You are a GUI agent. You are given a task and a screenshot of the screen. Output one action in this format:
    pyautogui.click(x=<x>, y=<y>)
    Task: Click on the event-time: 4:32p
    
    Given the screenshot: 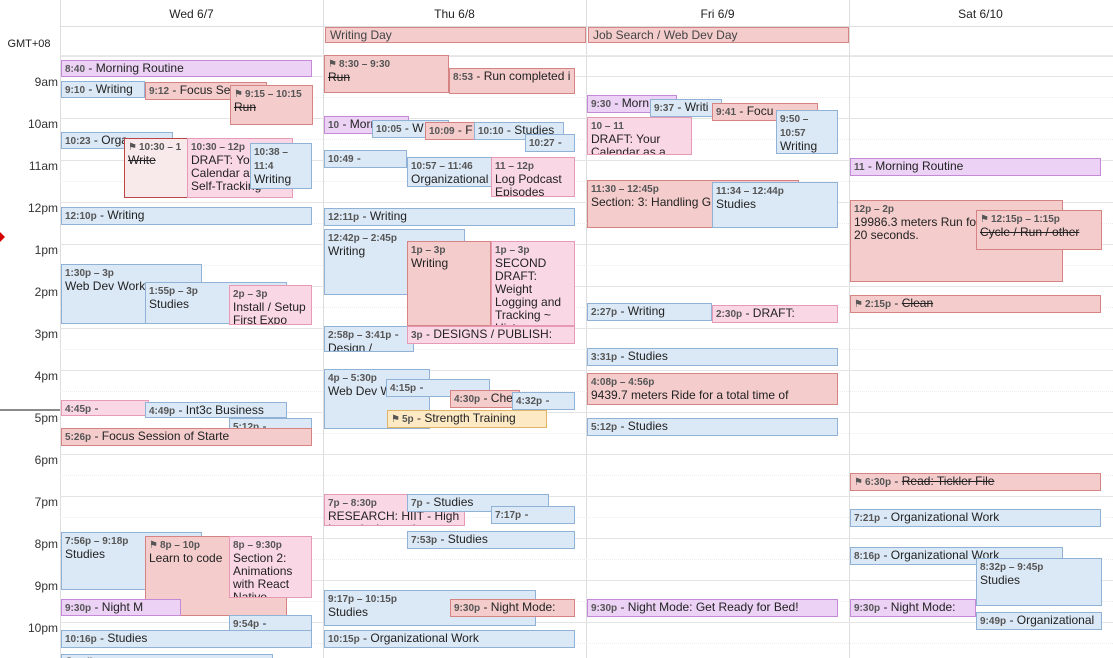 What is the action you would take?
    pyautogui.click(x=529, y=401)
    